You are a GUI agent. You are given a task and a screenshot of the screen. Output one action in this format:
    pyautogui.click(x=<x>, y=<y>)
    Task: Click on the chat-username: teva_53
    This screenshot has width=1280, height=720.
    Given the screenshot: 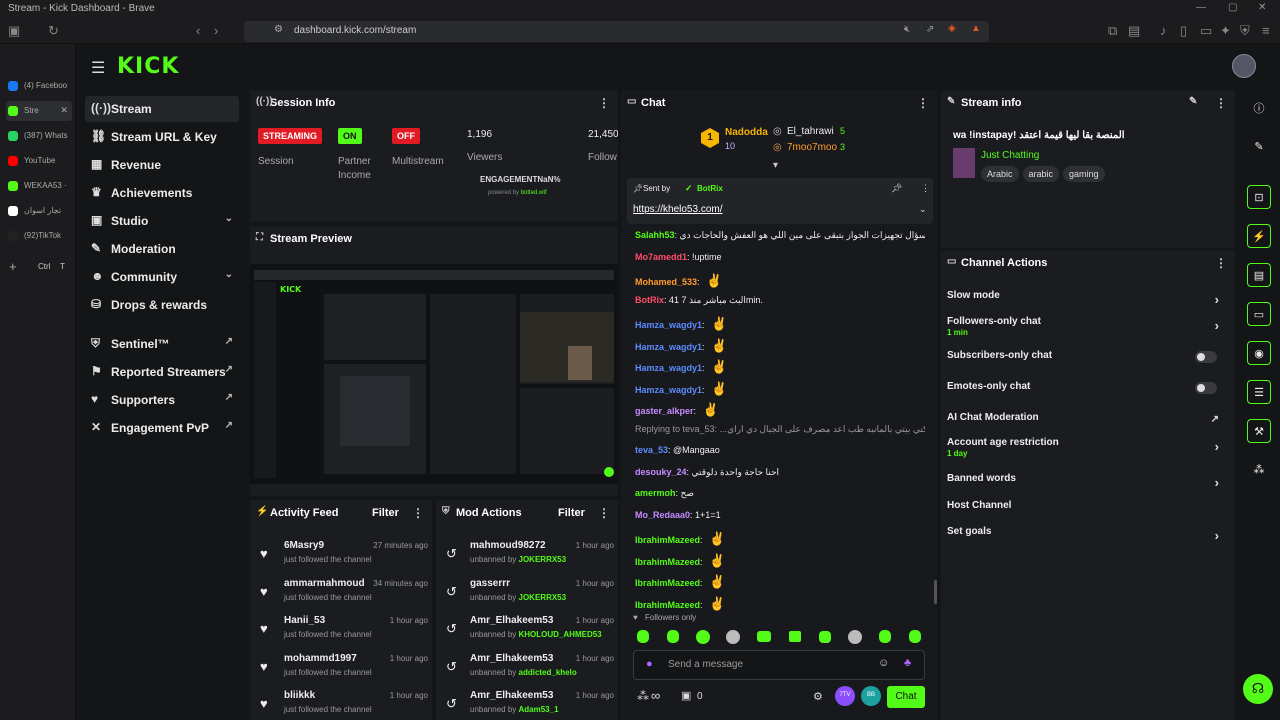 What is the action you would take?
    pyautogui.click(x=651, y=450)
    